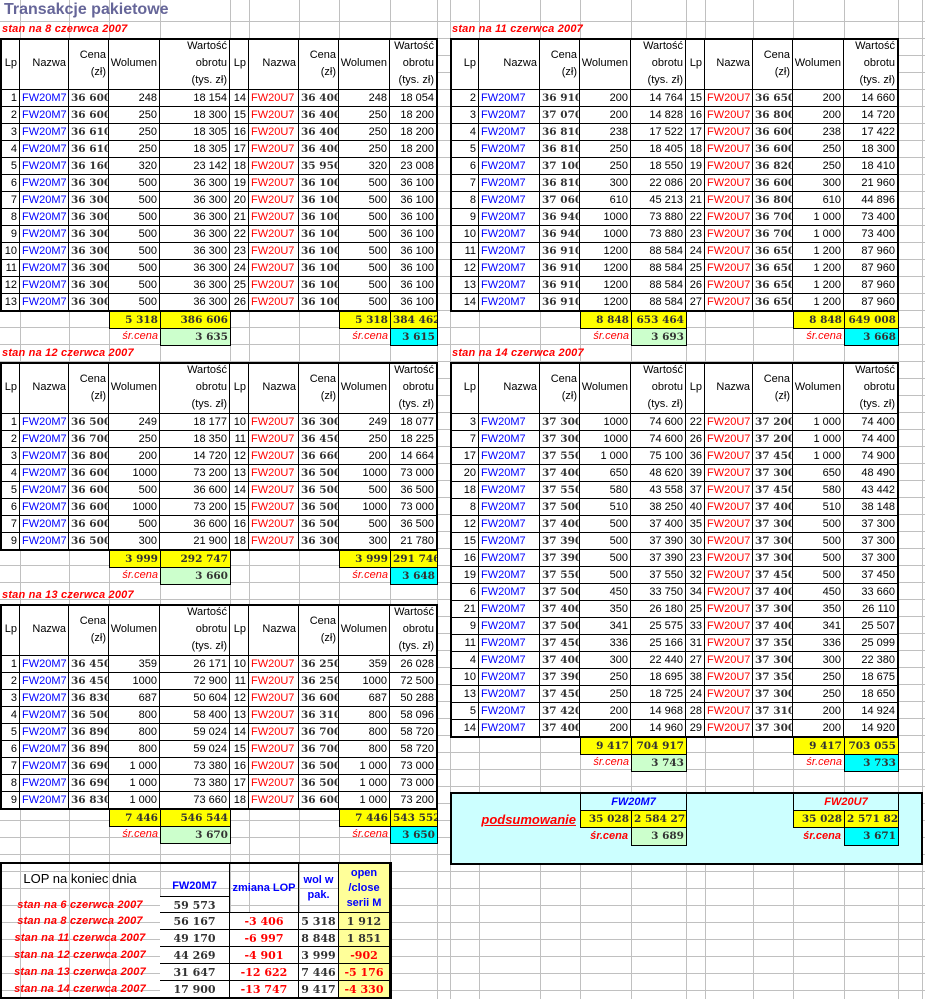  I want to click on row-wartosc: 23 008, so click(413, 166).